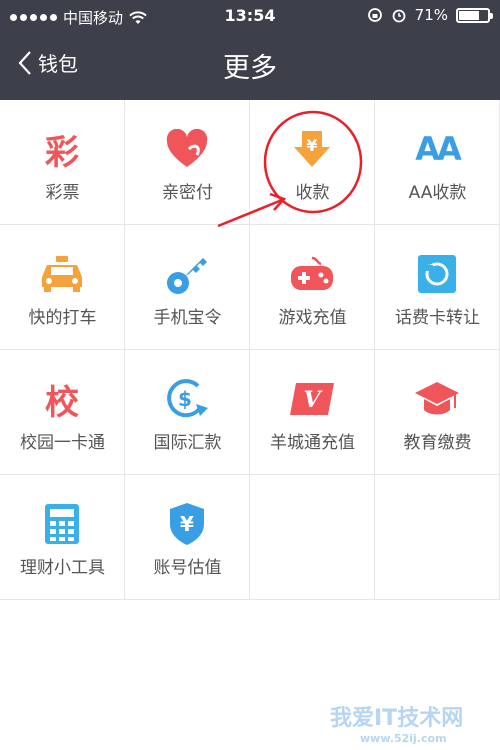 The image size is (500, 750). Describe the element at coordinates (437, 318) in the screenshot. I see `tile-label: 话费卡转让` at that location.